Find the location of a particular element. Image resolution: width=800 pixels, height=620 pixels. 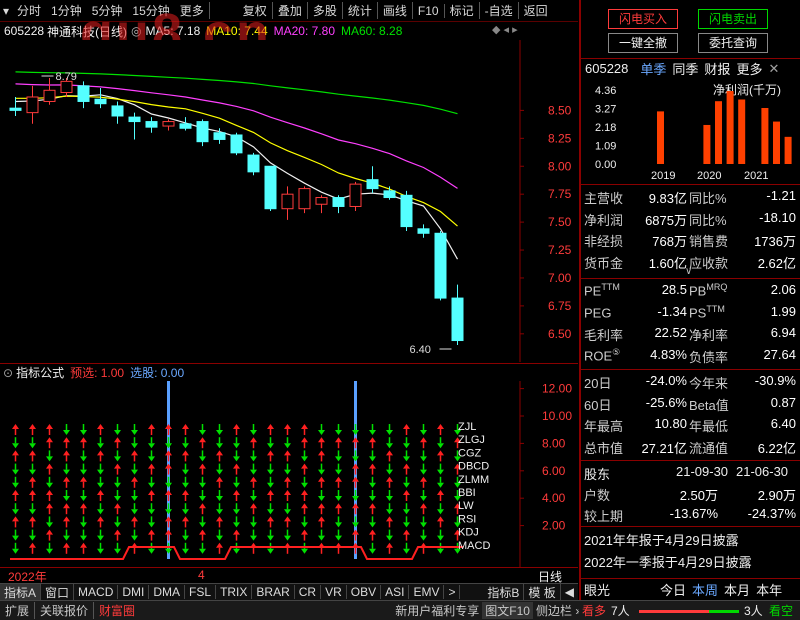

tab-this-year: 本年 is located at coordinates (769, 589).